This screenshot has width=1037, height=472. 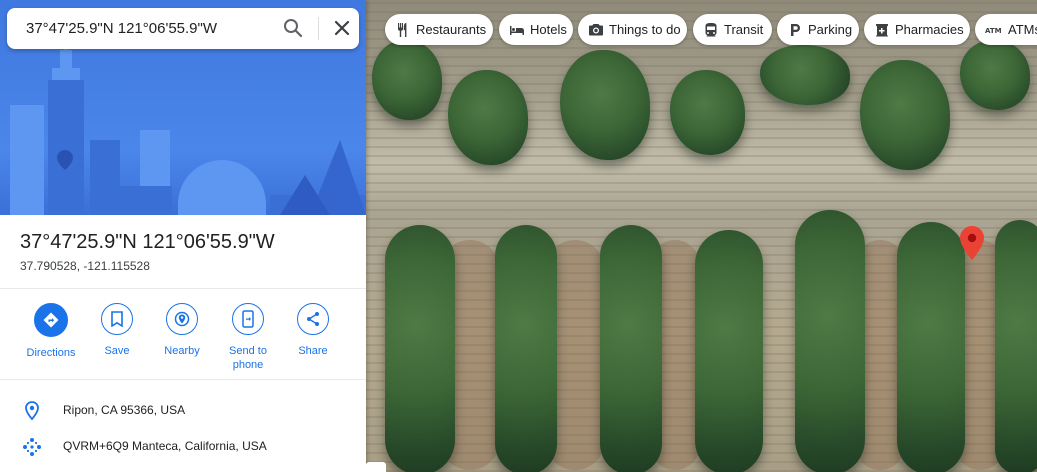 What do you see at coordinates (830, 29) in the screenshot?
I see `chip-label: Parking` at bounding box center [830, 29].